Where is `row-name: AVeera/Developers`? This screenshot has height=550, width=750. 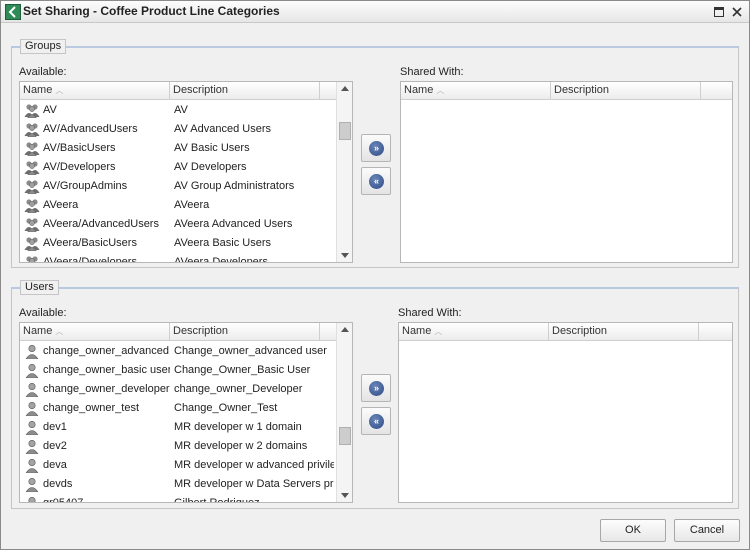 row-name: AVeera/Developers is located at coordinates (97, 257).